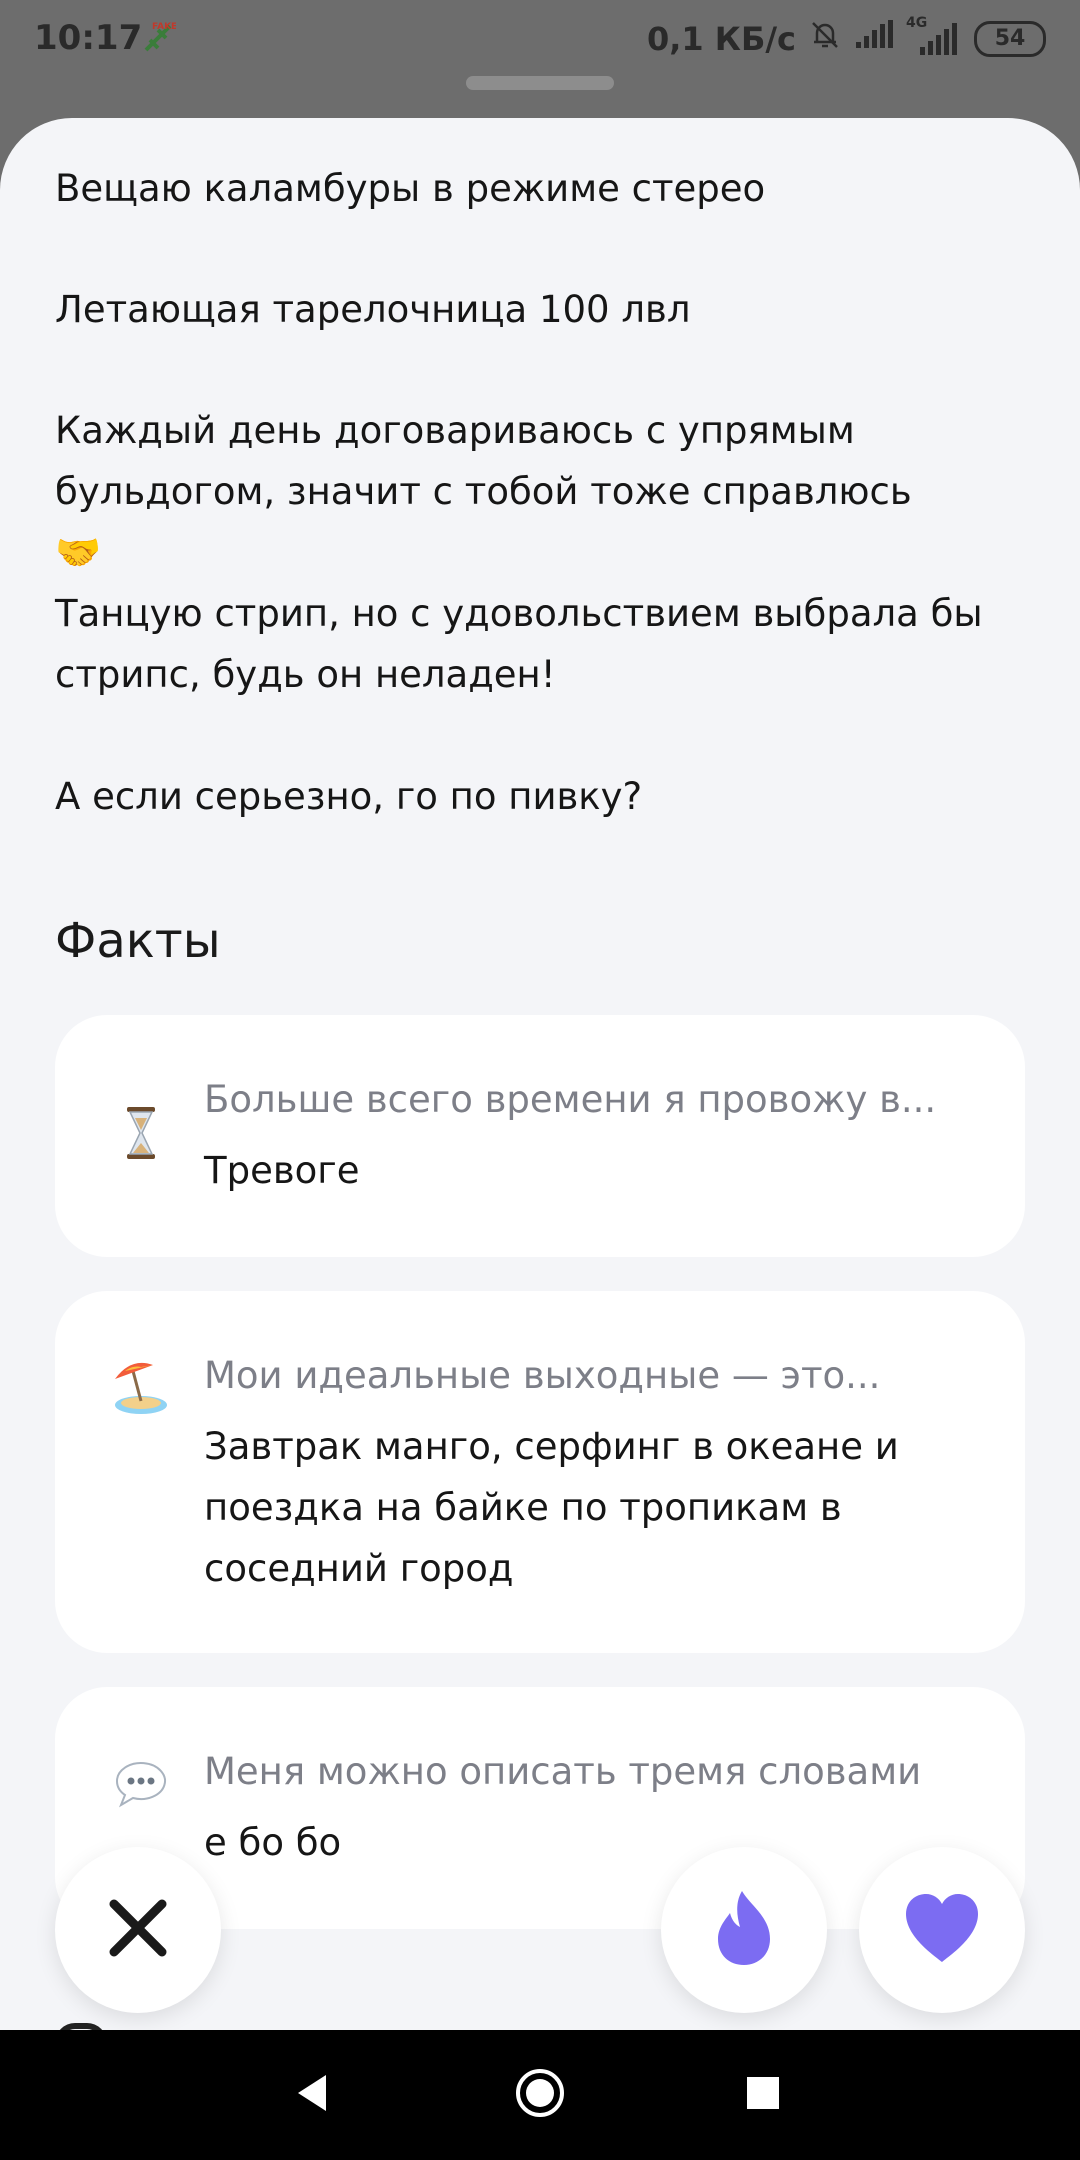 This screenshot has width=1080, height=2160. I want to click on signal-icon, so click(874, 39).